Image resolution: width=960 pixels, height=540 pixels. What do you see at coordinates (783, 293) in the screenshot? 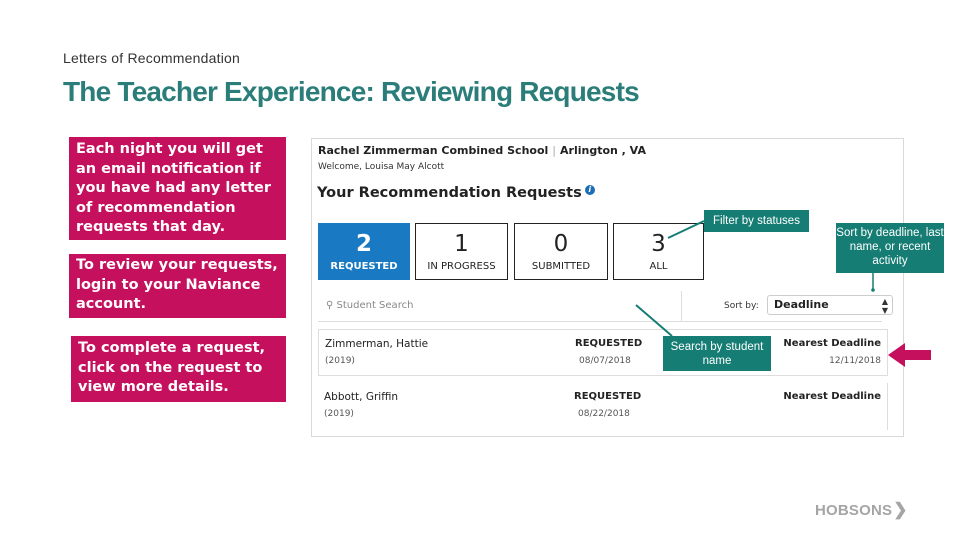
I see `annotation-arrows` at bounding box center [783, 293].